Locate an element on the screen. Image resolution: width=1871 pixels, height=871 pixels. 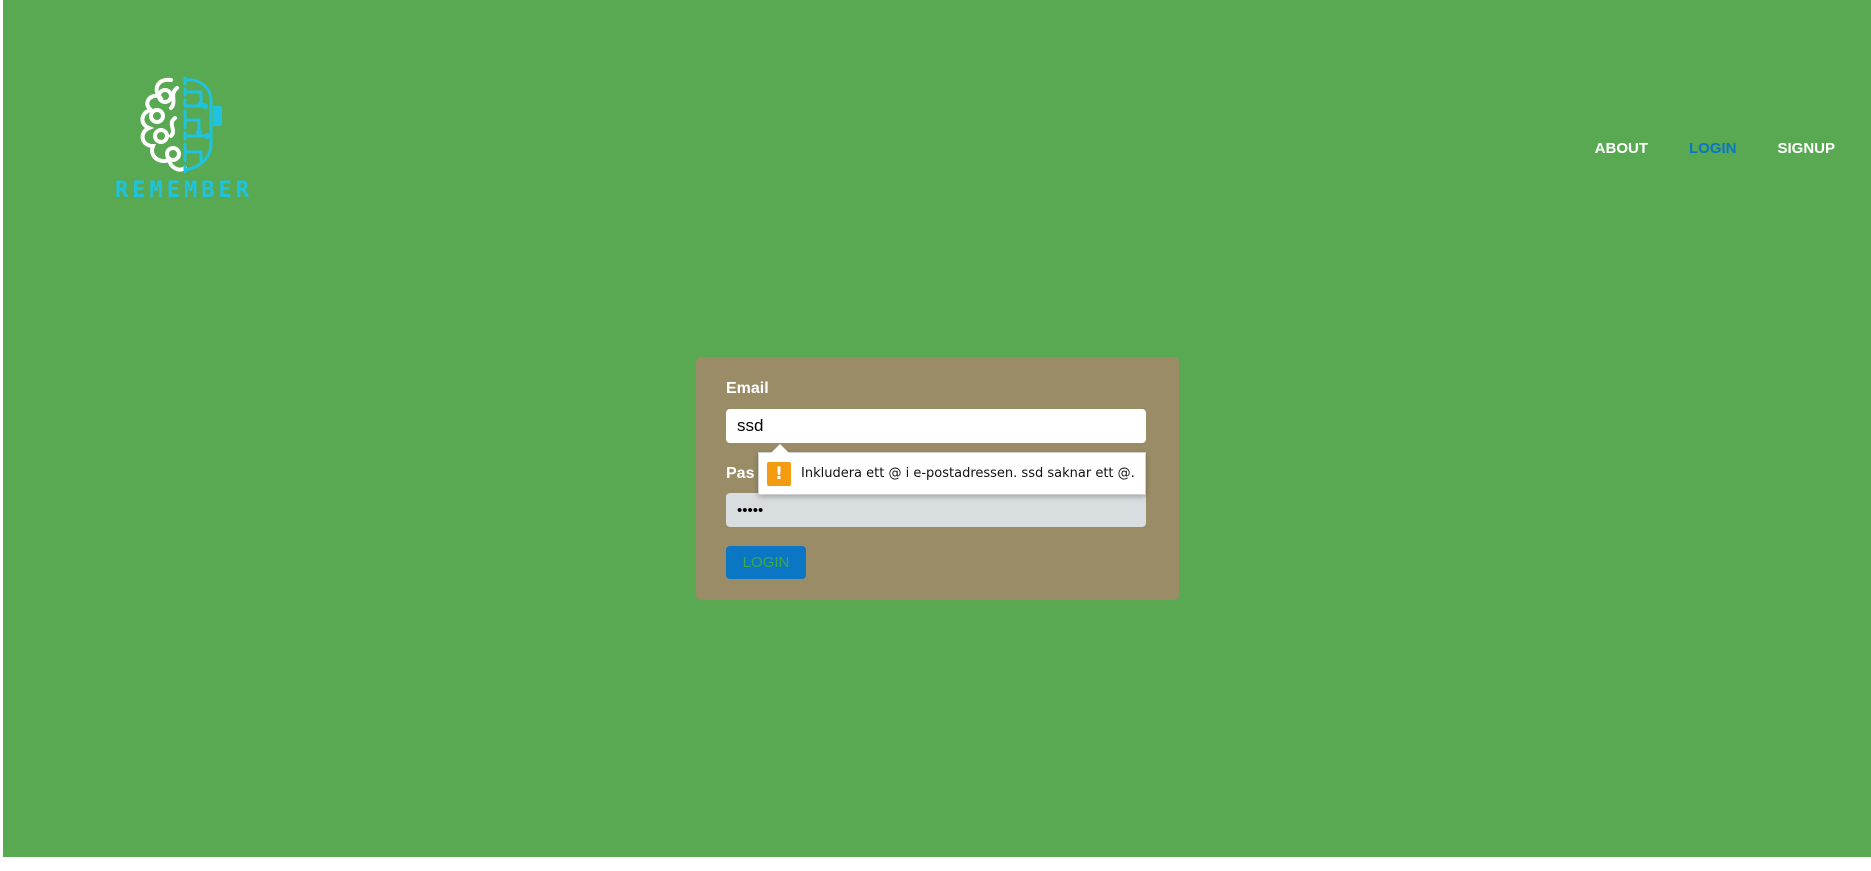
brand-logo: REMEMBER is located at coordinates (183, 141).